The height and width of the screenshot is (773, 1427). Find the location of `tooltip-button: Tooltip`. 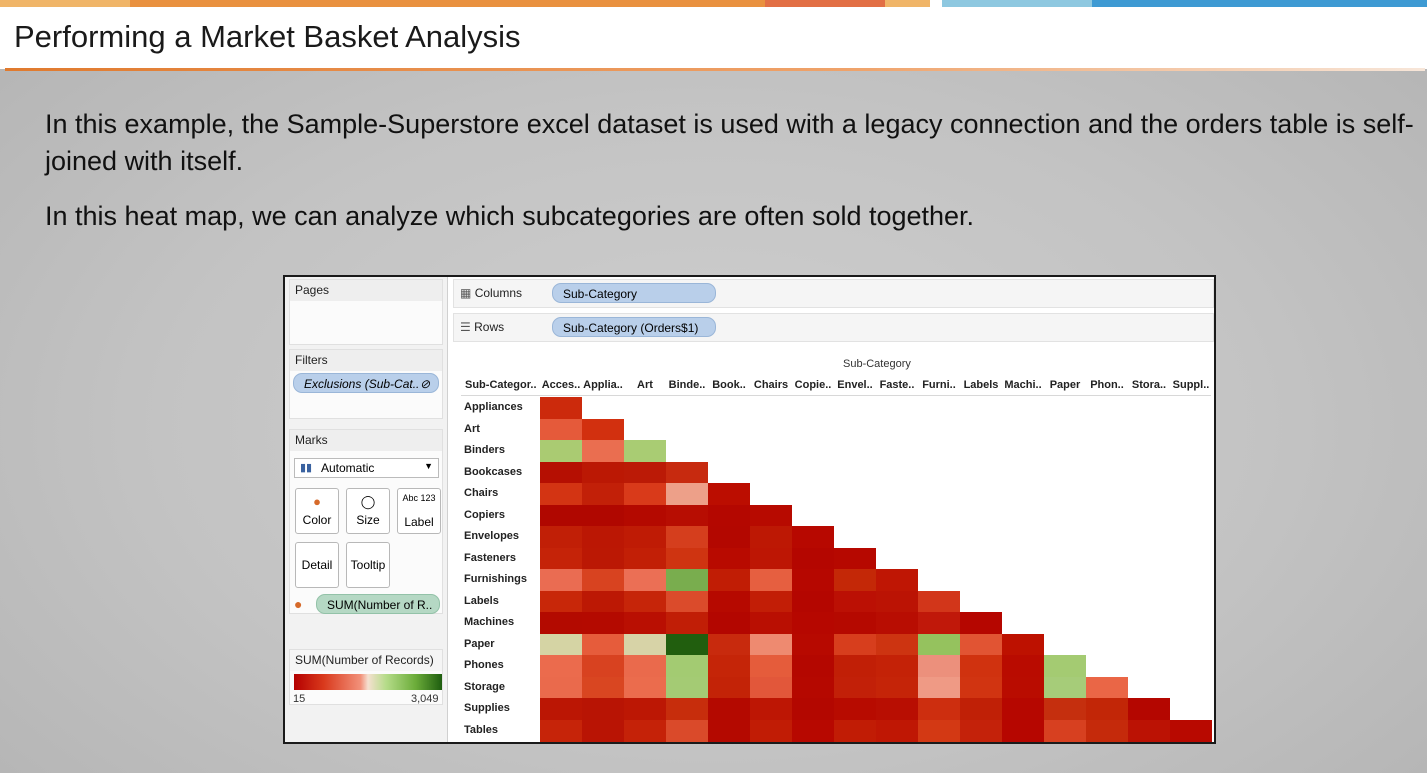

tooltip-button: Tooltip is located at coordinates (368, 565).